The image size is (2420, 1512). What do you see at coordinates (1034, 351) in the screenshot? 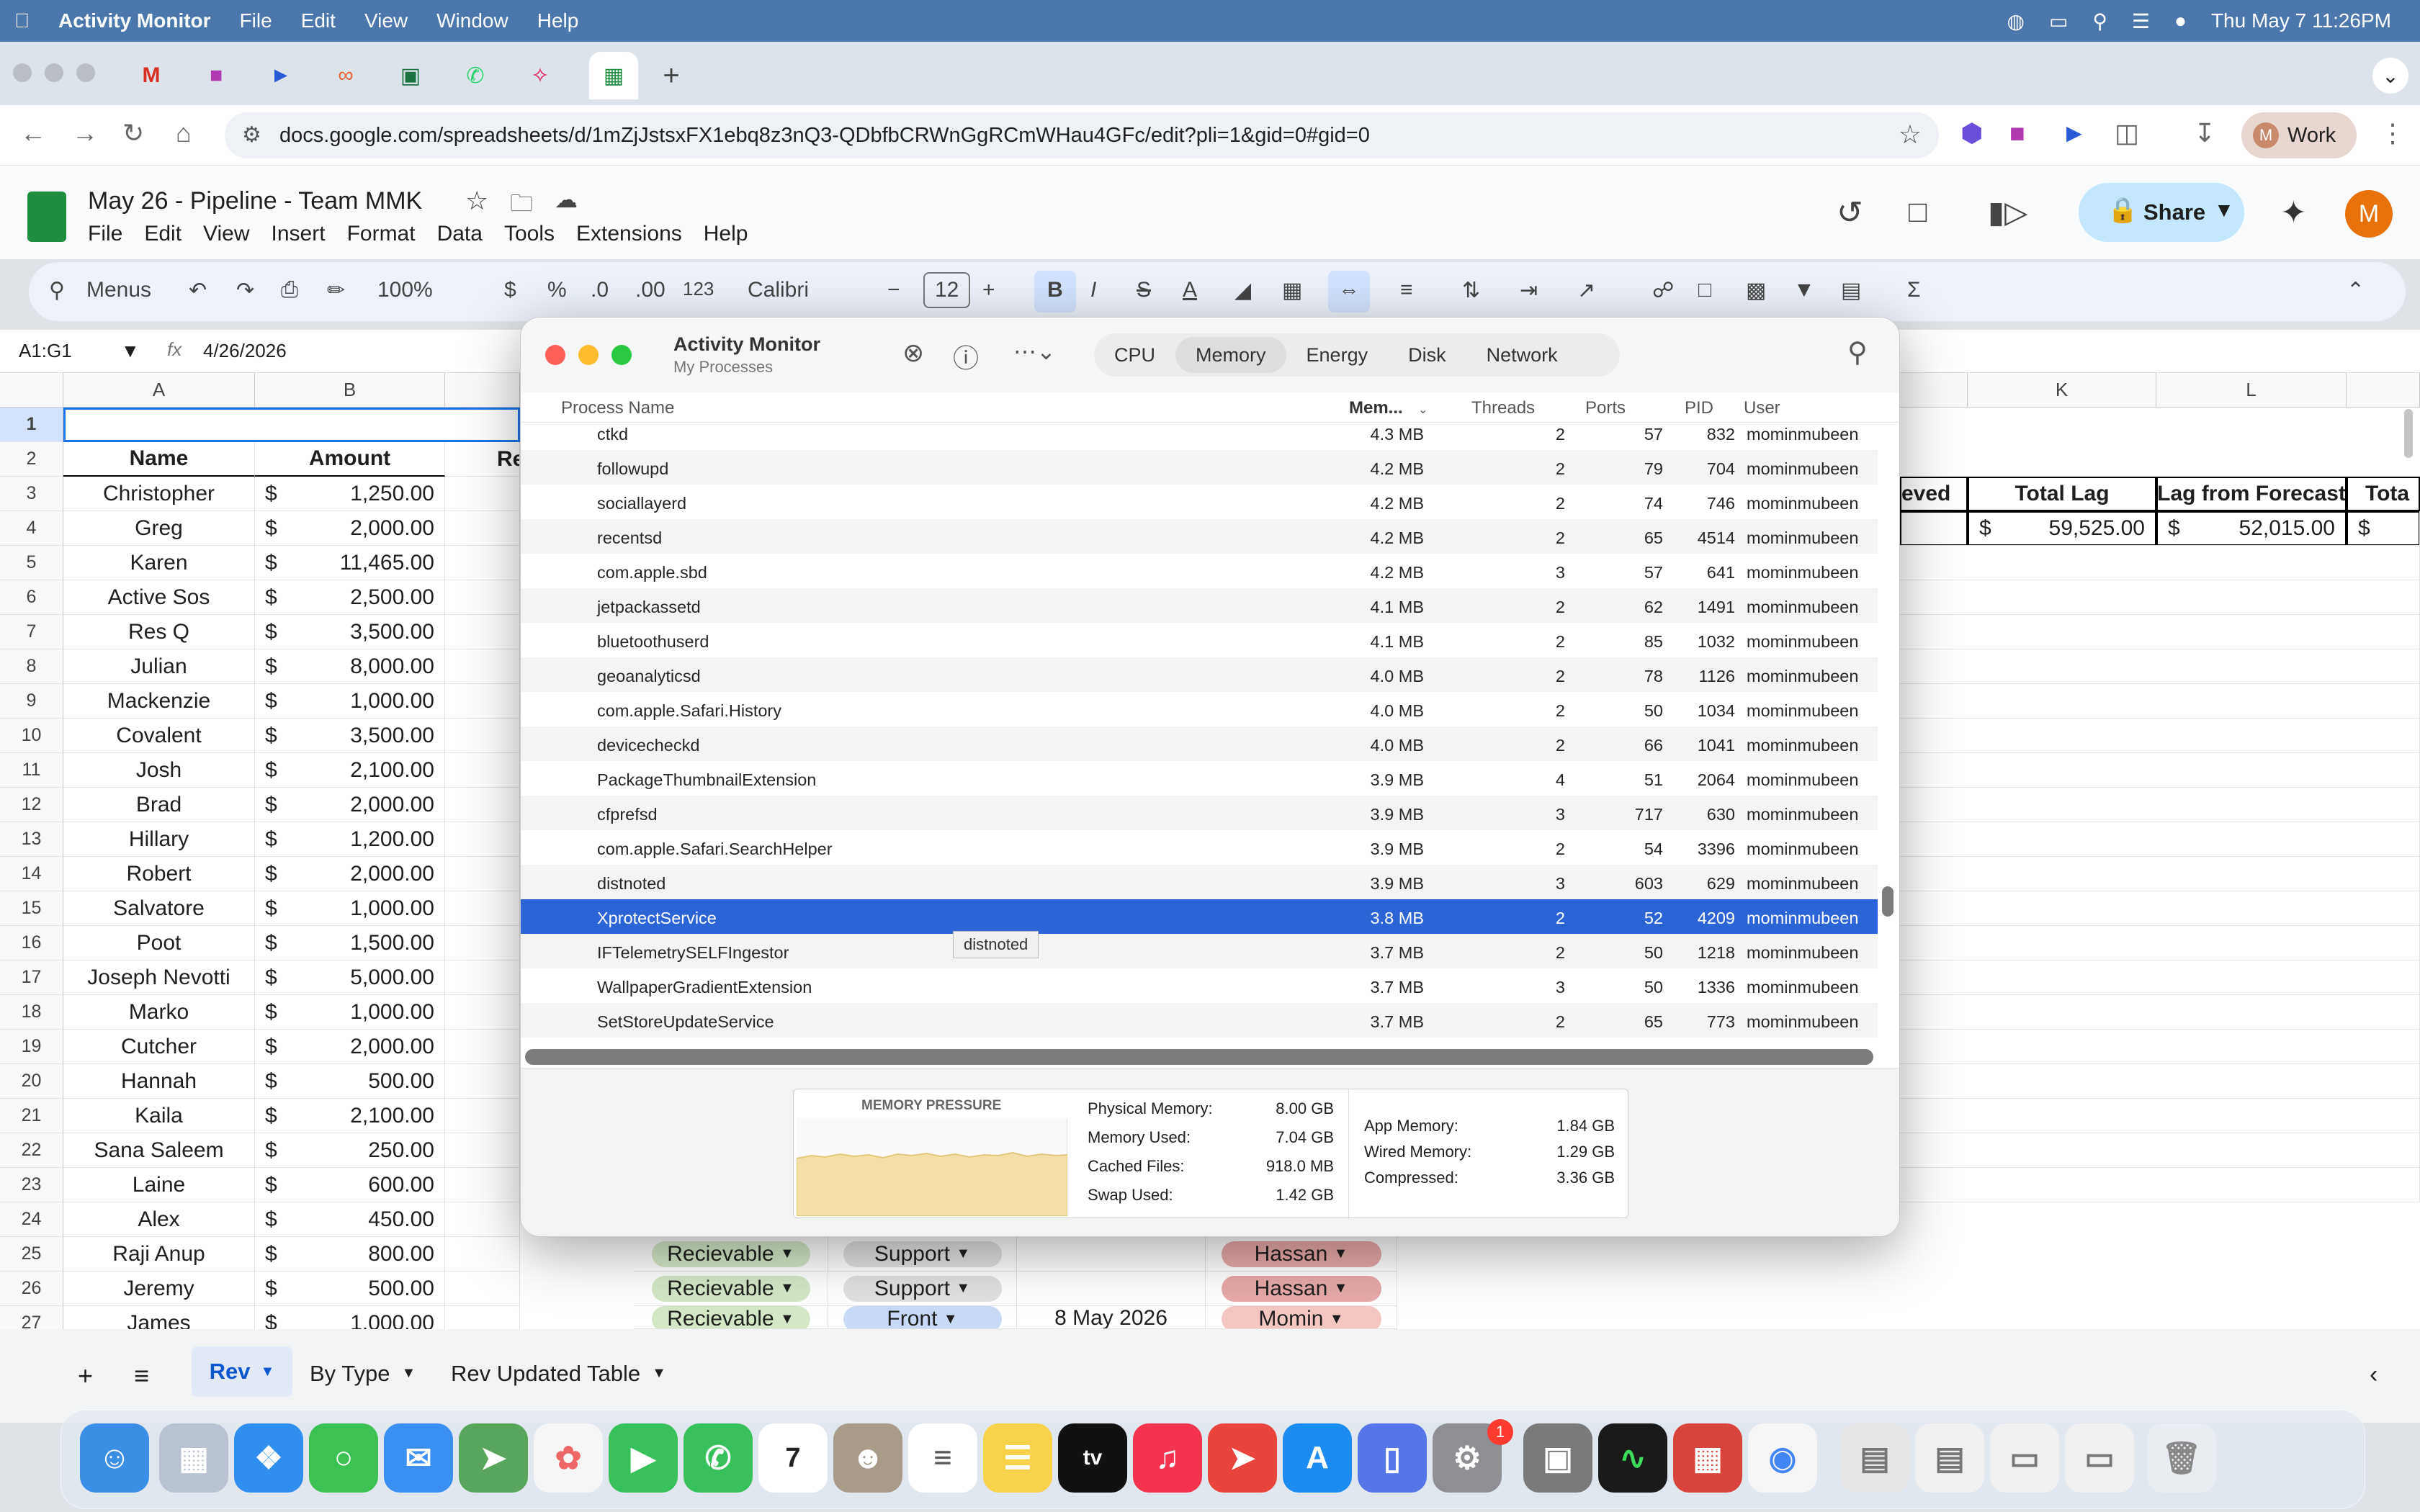
I see `more-actions-icon: ⋯⌄` at bounding box center [1034, 351].